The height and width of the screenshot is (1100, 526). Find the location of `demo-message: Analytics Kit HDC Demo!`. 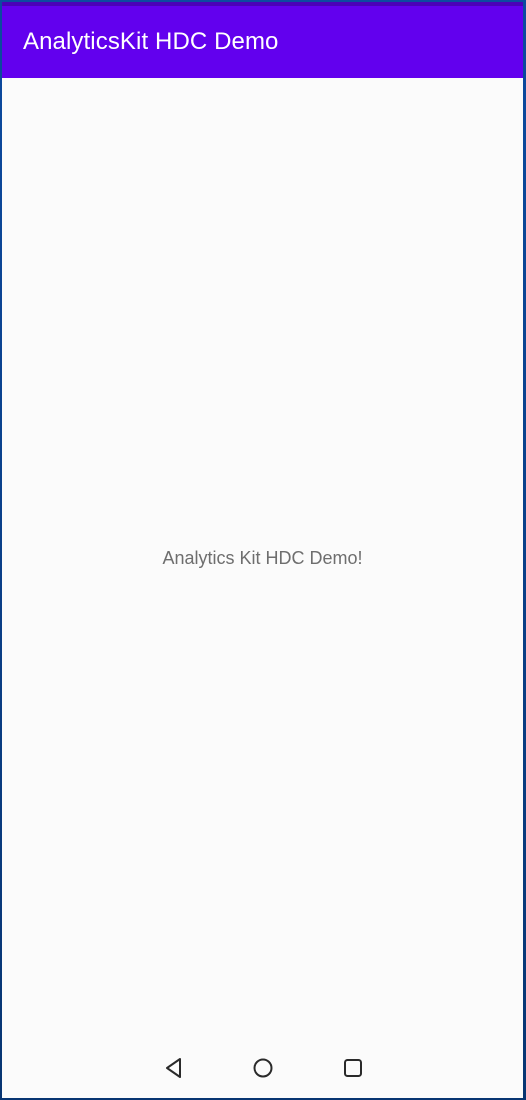

demo-message: Analytics Kit HDC Demo! is located at coordinates (262, 558).